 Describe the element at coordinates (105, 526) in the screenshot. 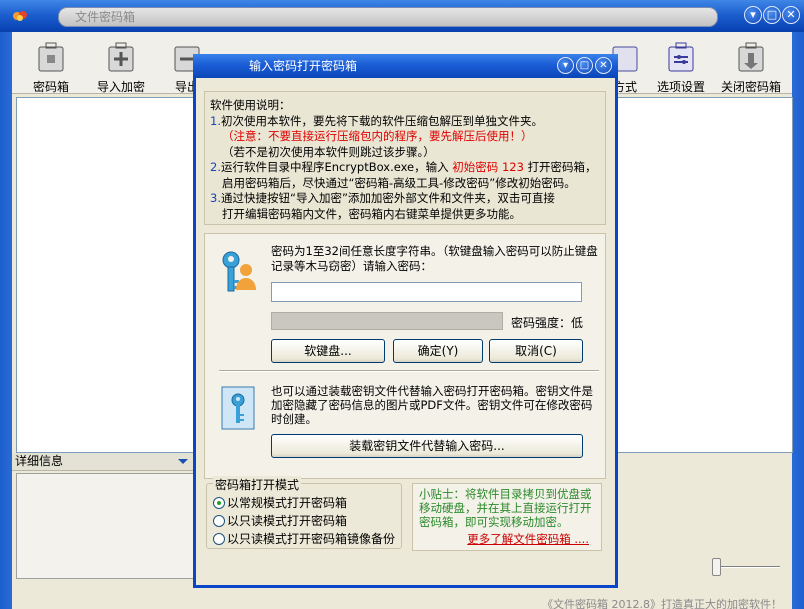

I see `detail-panel` at that location.